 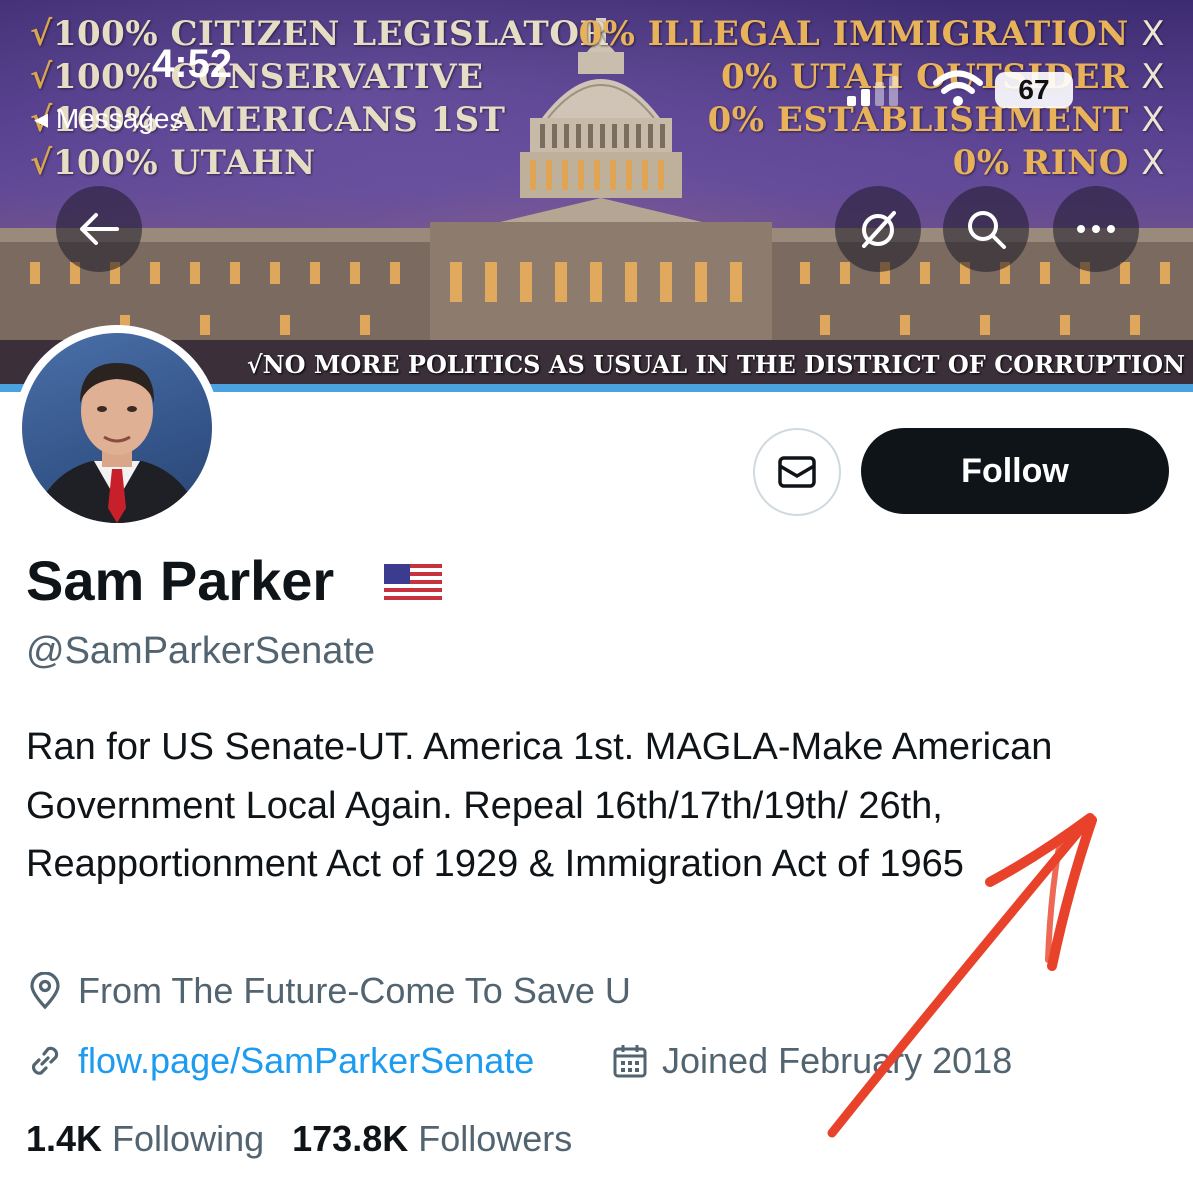 What do you see at coordinates (354, 990) in the screenshot?
I see `location-text: From The Future-Come To Save U` at bounding box center [354, 990].